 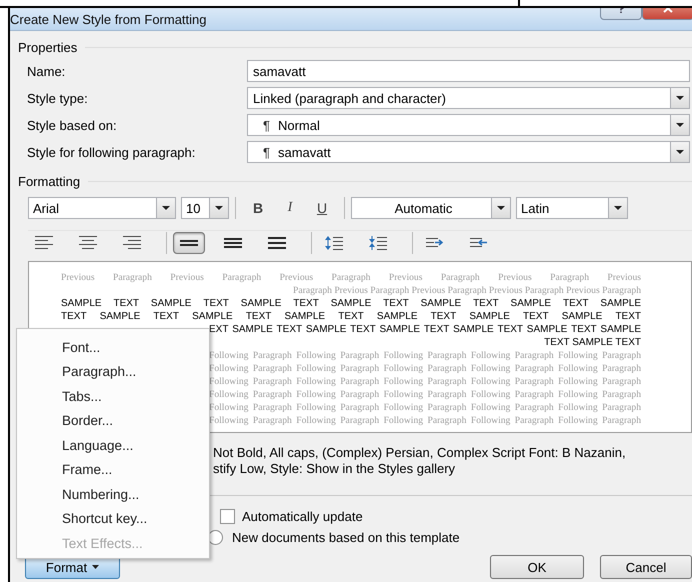 What do you see at coordinates (351, 277) in the screenshot?
I see `preview-text: Previous Paragraph Previous Paragraph Previous Paragraph Previous Paragraph Previous Paragraph Previous` at bounding box center [351, 277].